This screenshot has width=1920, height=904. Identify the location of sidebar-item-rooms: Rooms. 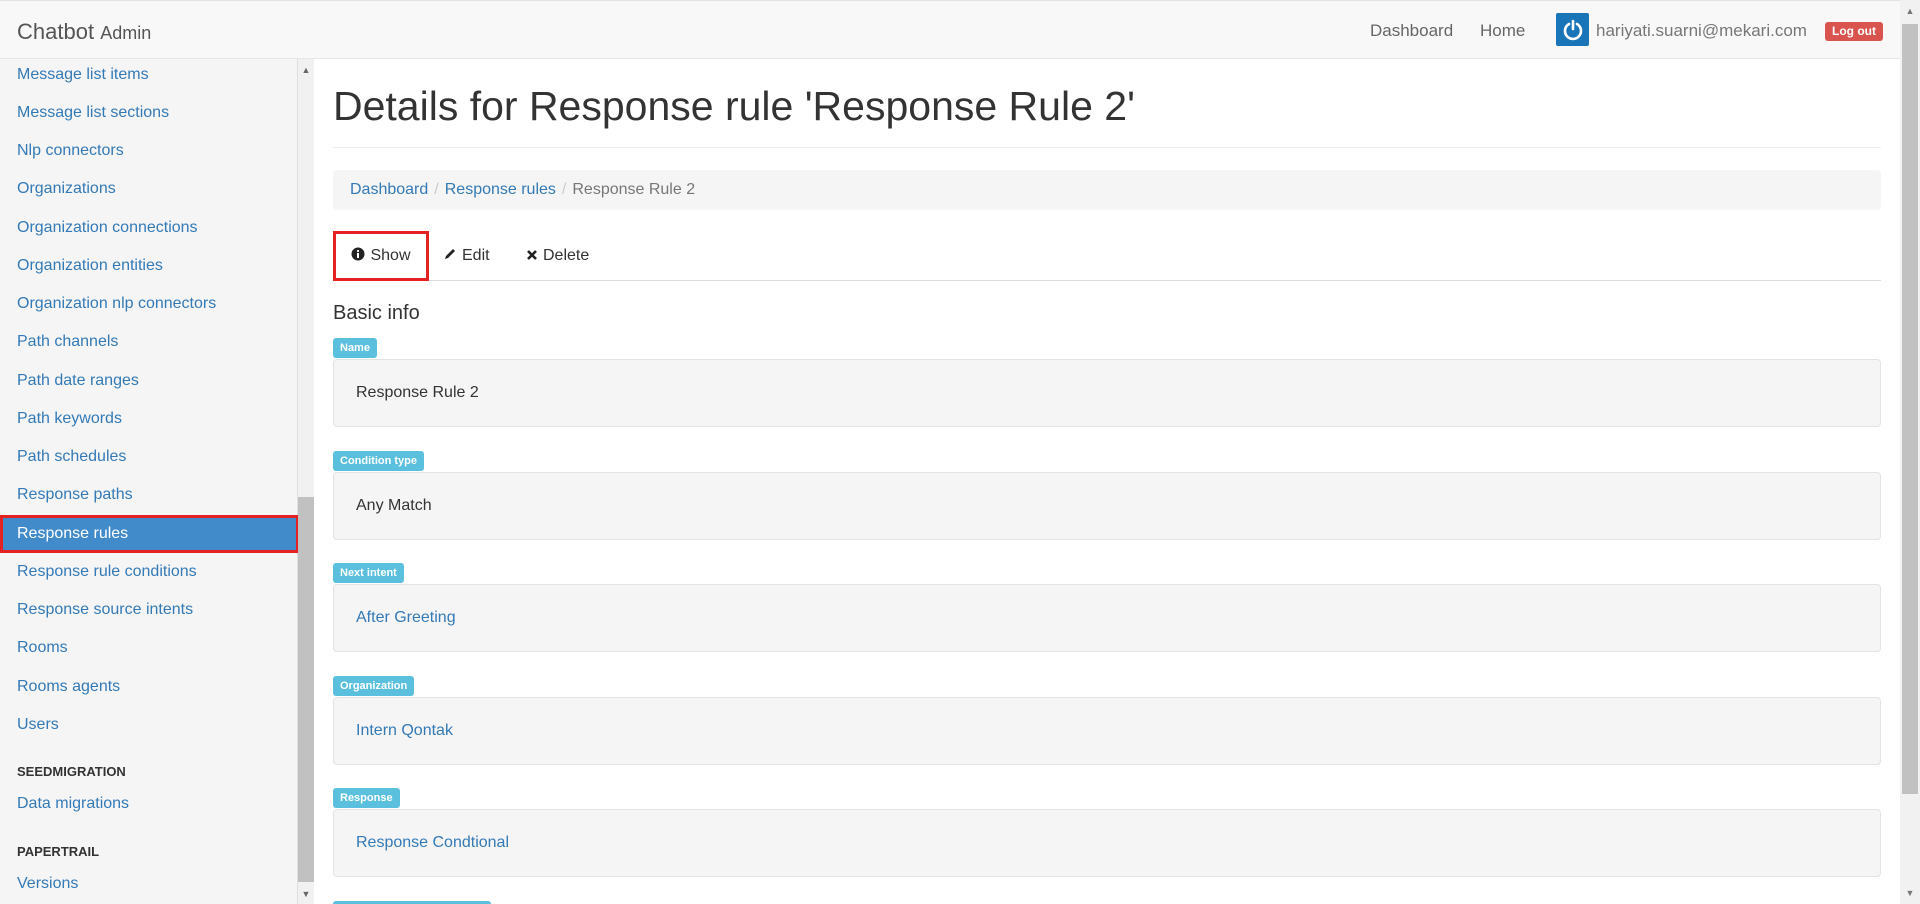
(148, 648).